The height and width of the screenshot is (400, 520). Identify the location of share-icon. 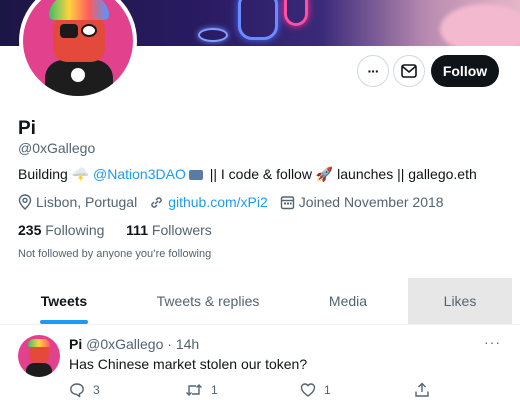
(422, 389).